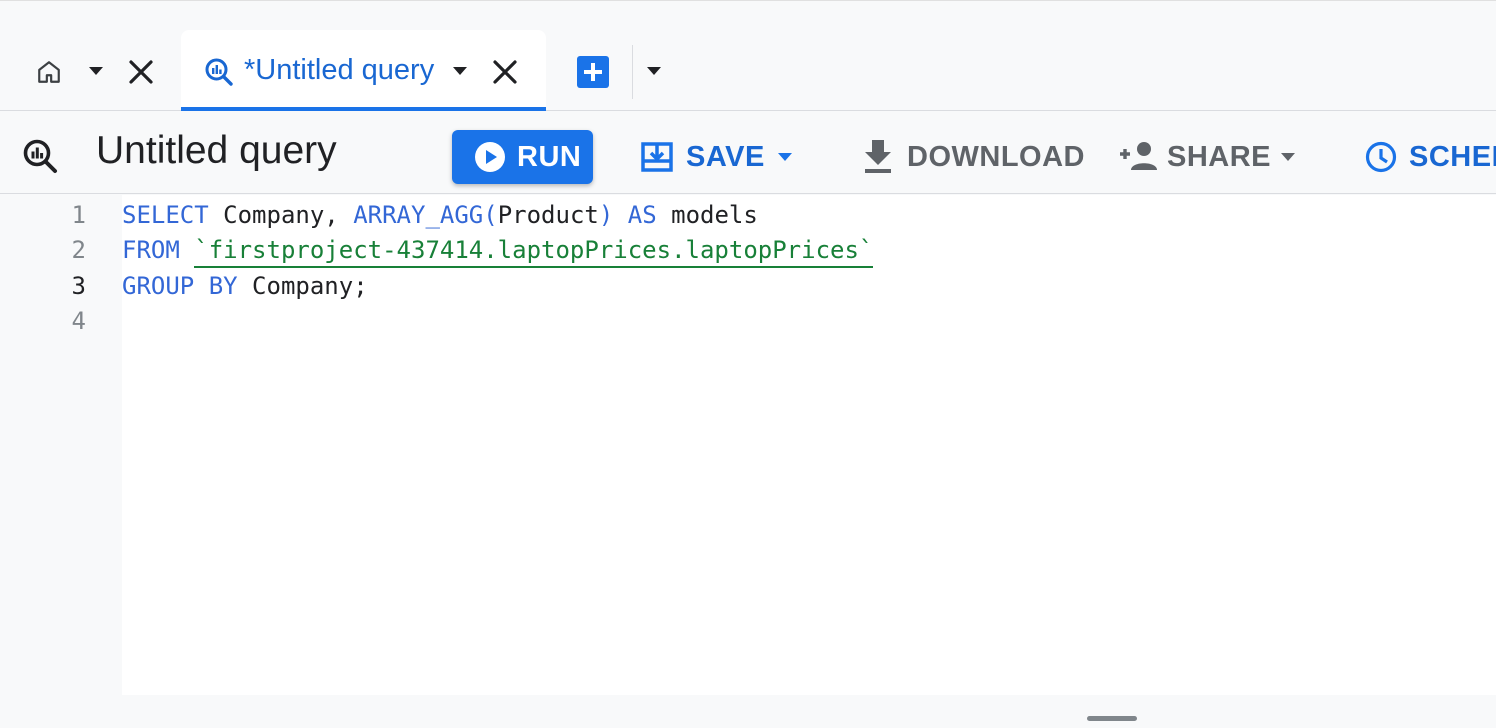 Image resolution: width=1496 pixels, height=728 pixels. What do you see at coordinates (654, 71) in the screenshot?
I see `new-tab-dropdown-icon` at bounding box center [654, 71].